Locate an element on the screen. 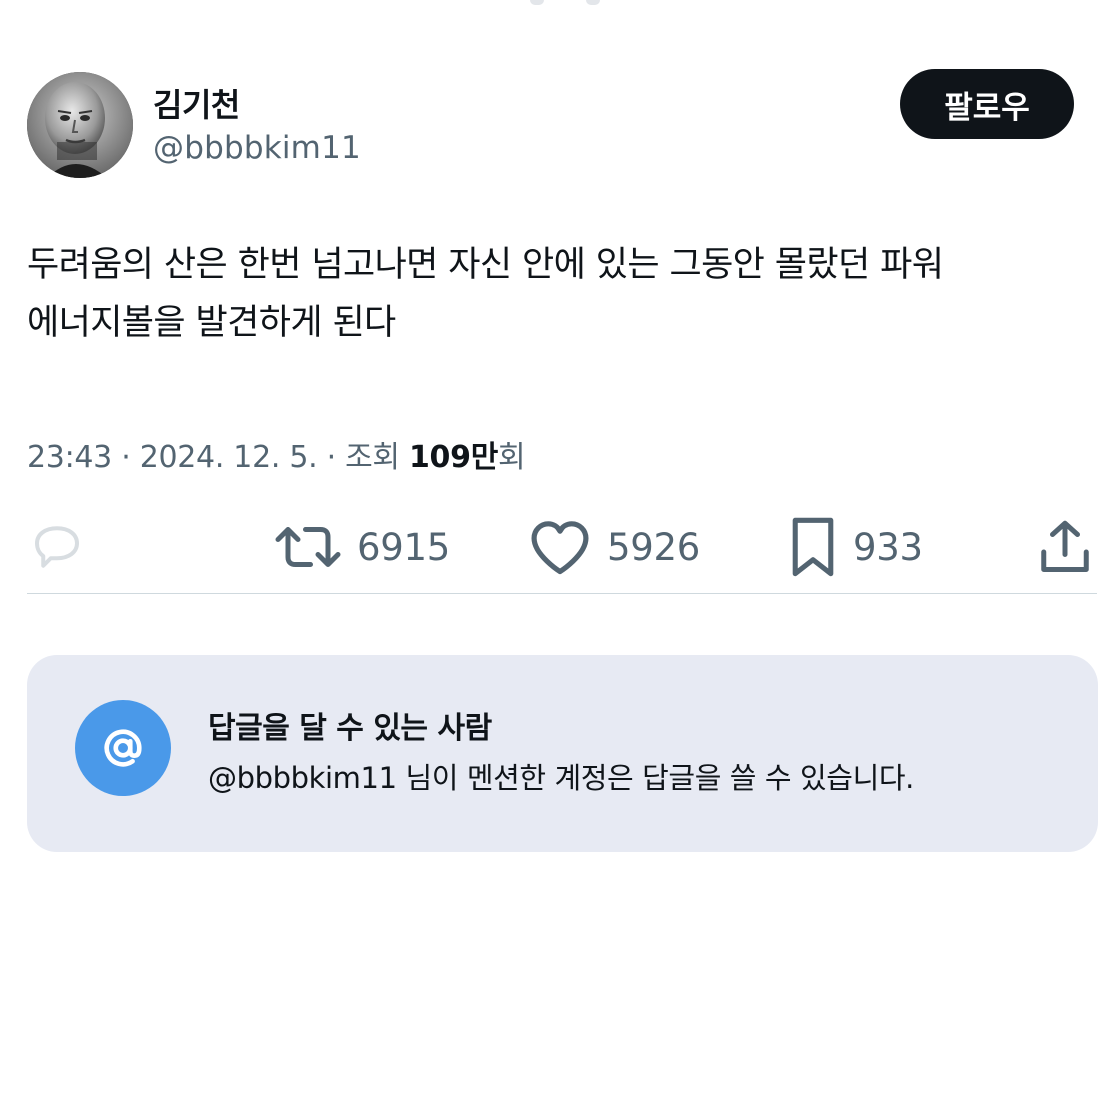 This screenshot has height=1120, width=1120. share-button is located at coordinates (1065, 547).